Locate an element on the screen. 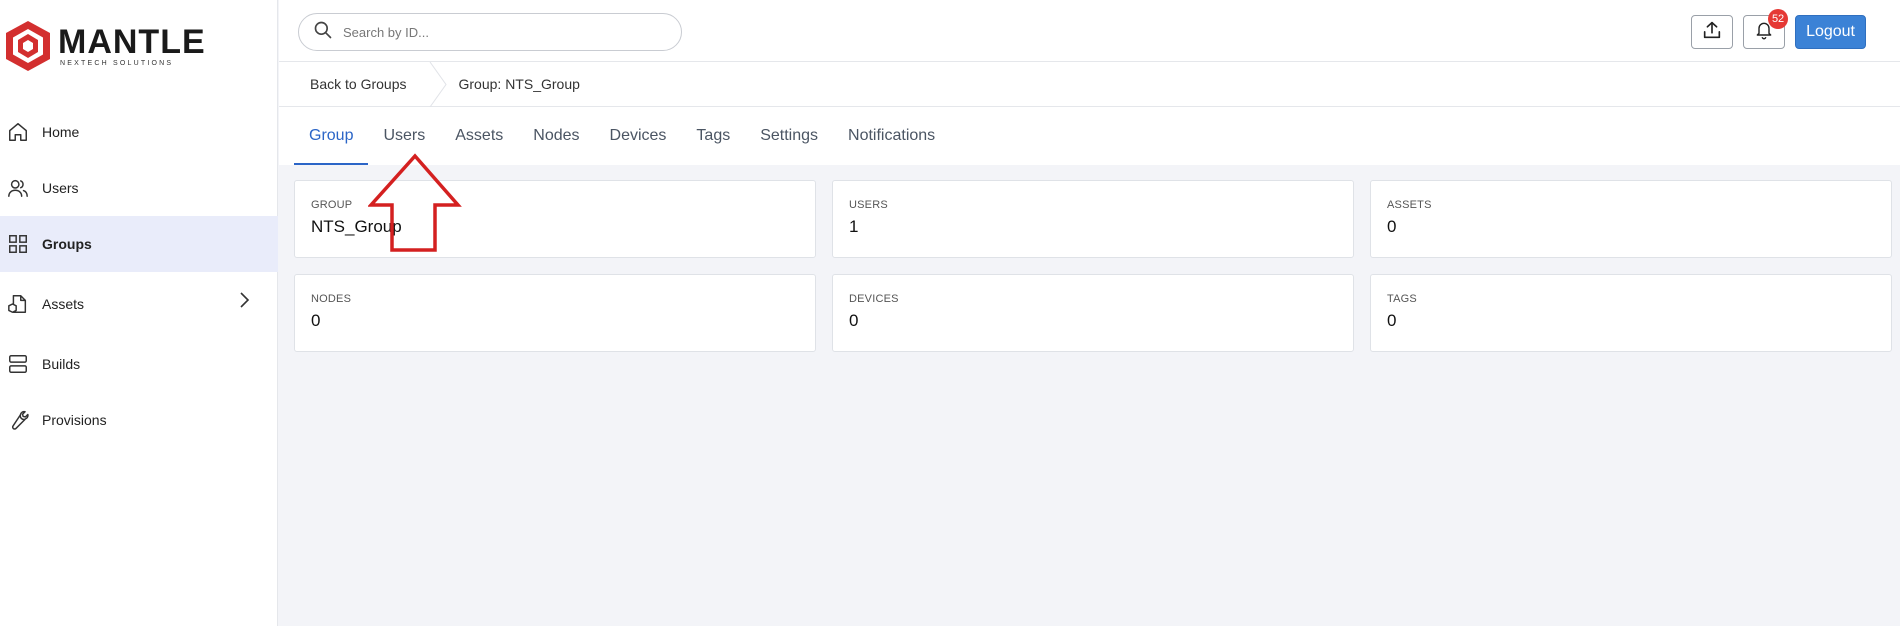 The width and height of the screenshot is (1900, 626). card-label: ASSETS is located at coordinates (1409, 205).